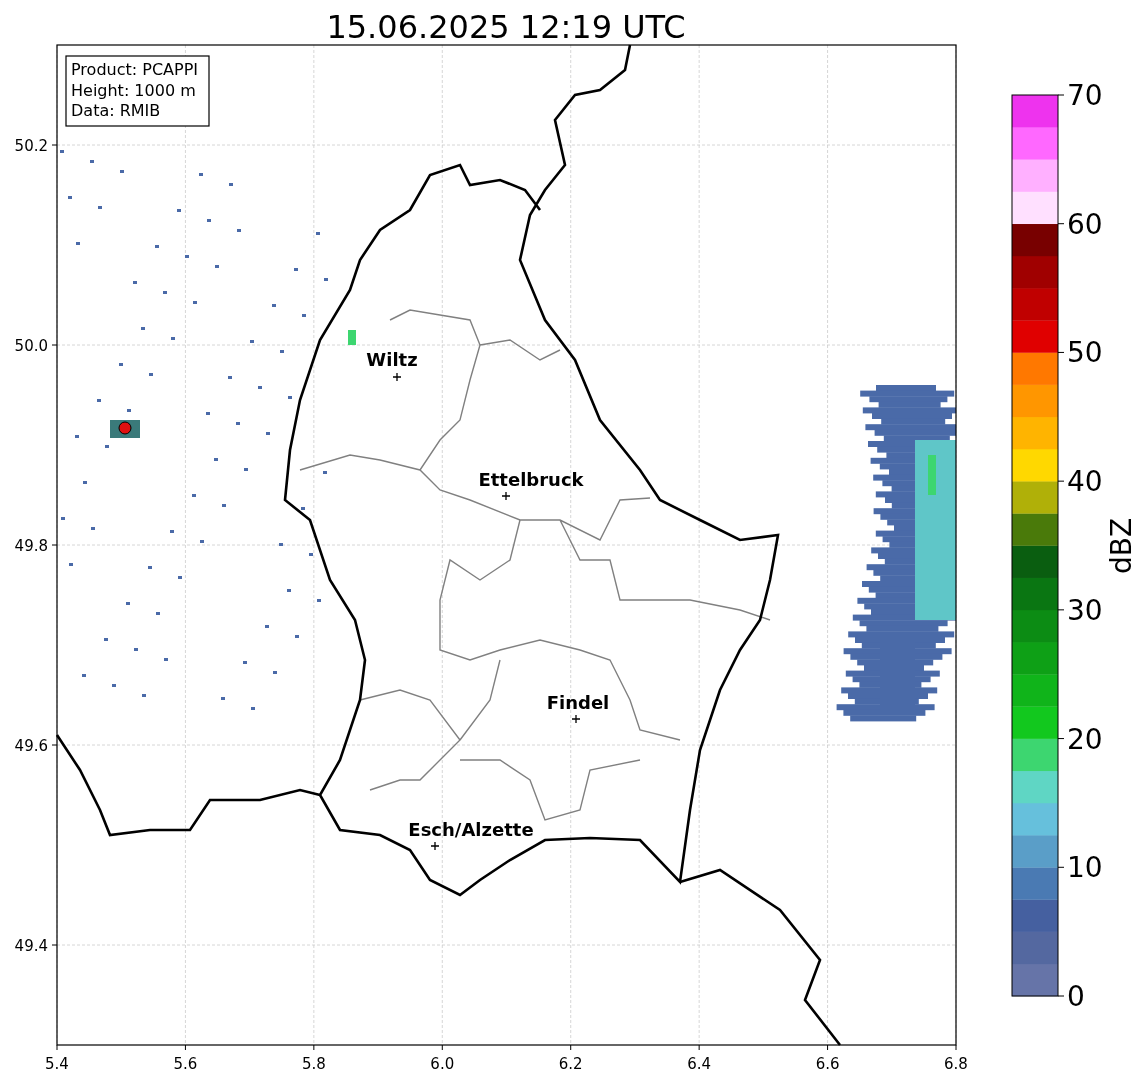 Image resolution: width=1145 pixels, height=1084 pixels. Describe the element at coordinates (185, 1064) in the screenshot. I see `axis-tick-label: 5.6` at that location.